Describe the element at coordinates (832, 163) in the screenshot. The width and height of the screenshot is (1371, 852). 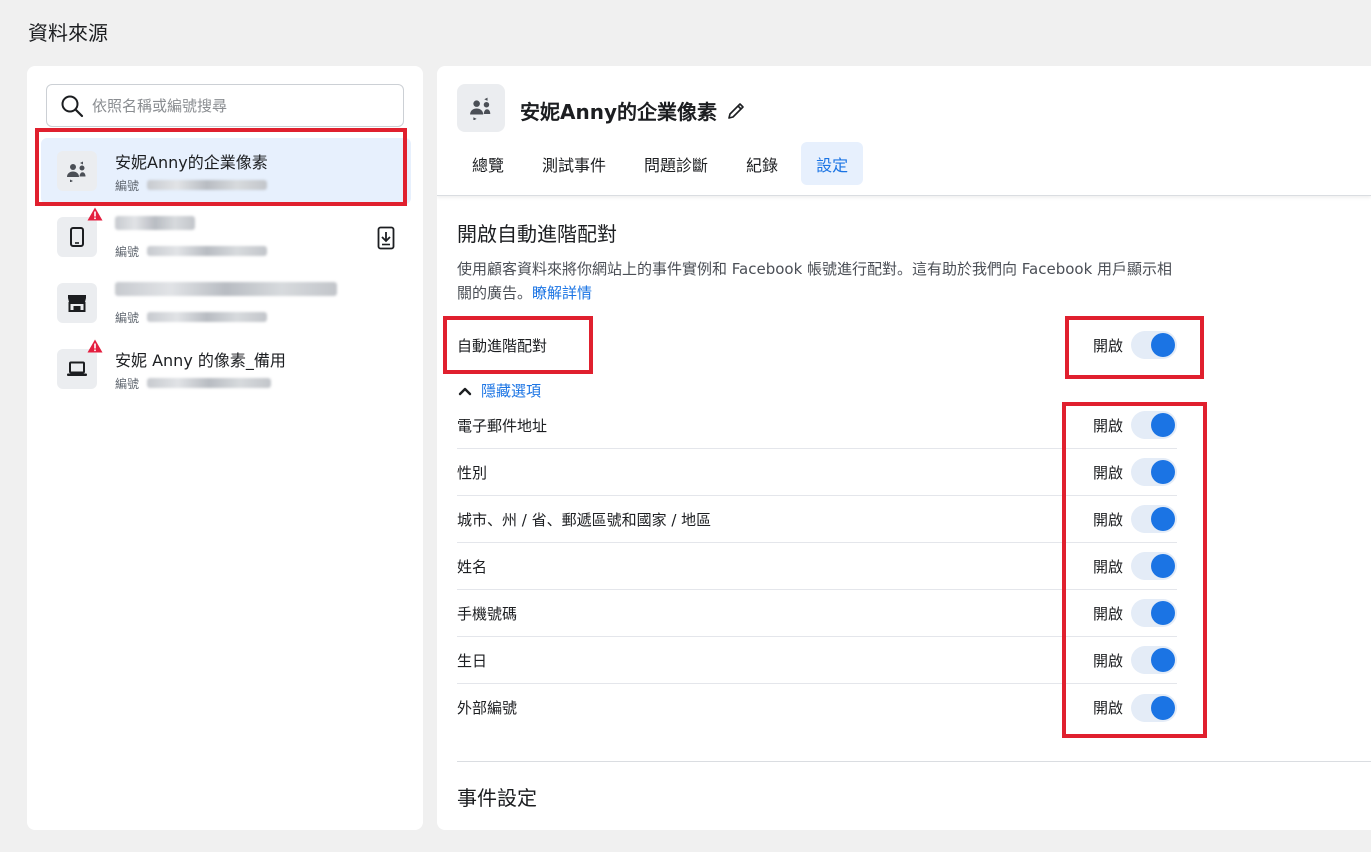
I see `tab-settings: 設定` at that location.